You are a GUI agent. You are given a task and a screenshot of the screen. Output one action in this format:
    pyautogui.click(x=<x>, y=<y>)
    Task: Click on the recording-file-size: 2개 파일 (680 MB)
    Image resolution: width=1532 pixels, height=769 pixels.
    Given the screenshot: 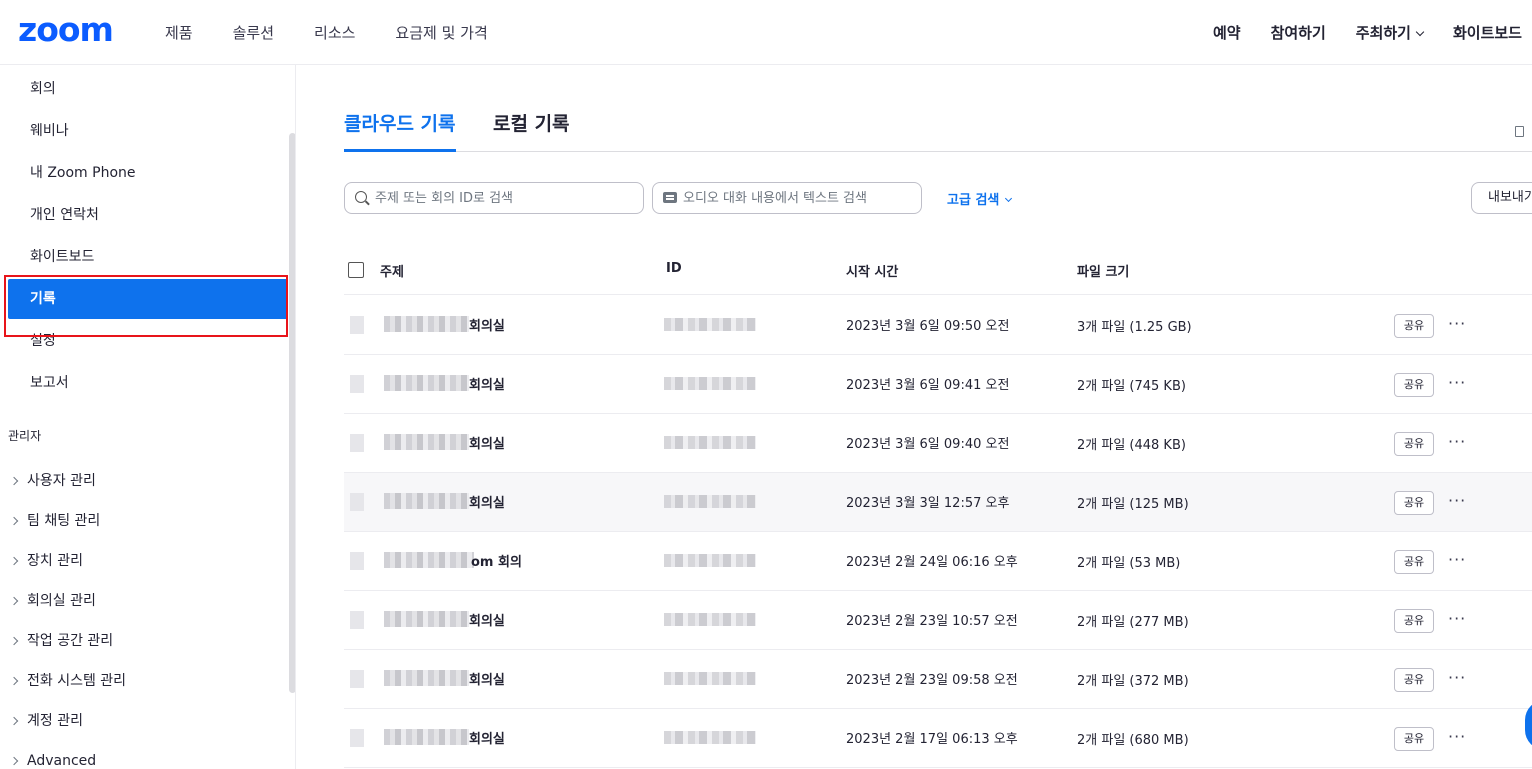 What is the action you would take?
    pyautogui.click(x=1133, y=738)
    